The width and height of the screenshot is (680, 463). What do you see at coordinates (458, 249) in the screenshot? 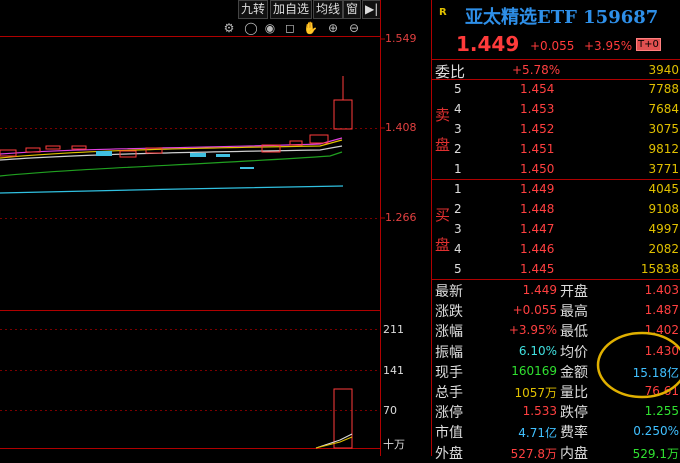
I see `buy-level: 4` at bounding box center [458, 249].